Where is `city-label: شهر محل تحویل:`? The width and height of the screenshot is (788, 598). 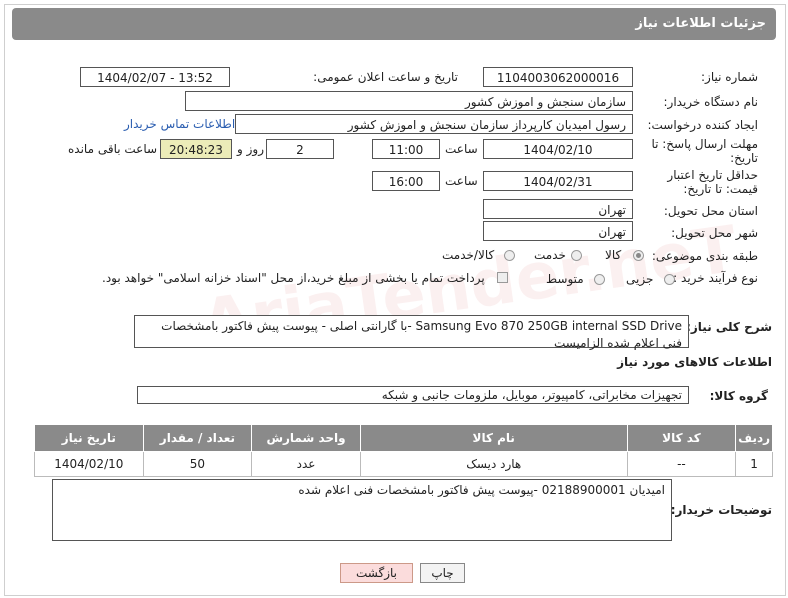 city-label: شهر محل تحویل: is located at coordinates (714, 233).